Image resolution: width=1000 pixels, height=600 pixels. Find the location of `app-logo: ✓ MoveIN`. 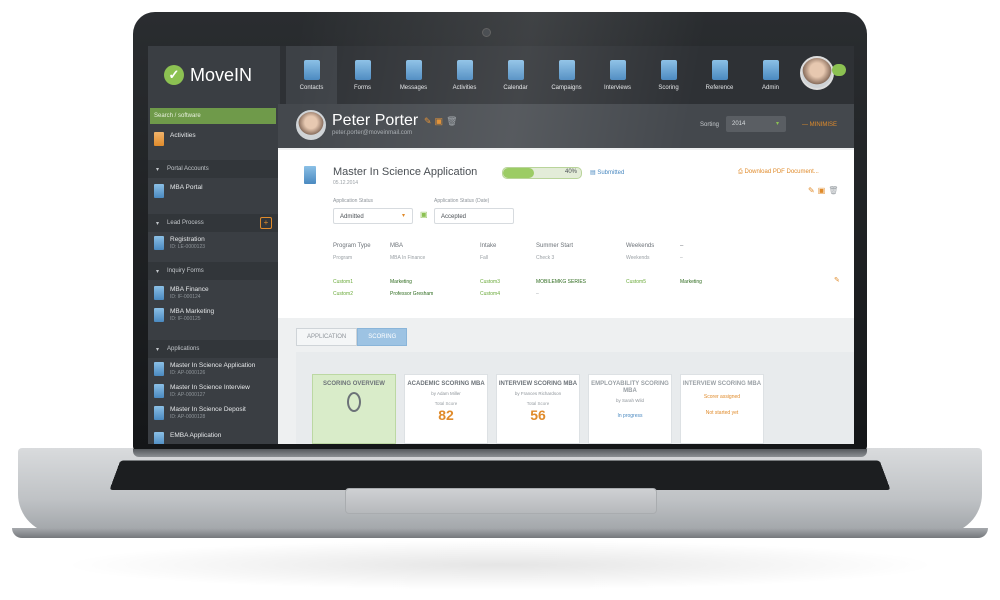

app-logo: ✓ MoveIN is located at coordinates (214, 75).